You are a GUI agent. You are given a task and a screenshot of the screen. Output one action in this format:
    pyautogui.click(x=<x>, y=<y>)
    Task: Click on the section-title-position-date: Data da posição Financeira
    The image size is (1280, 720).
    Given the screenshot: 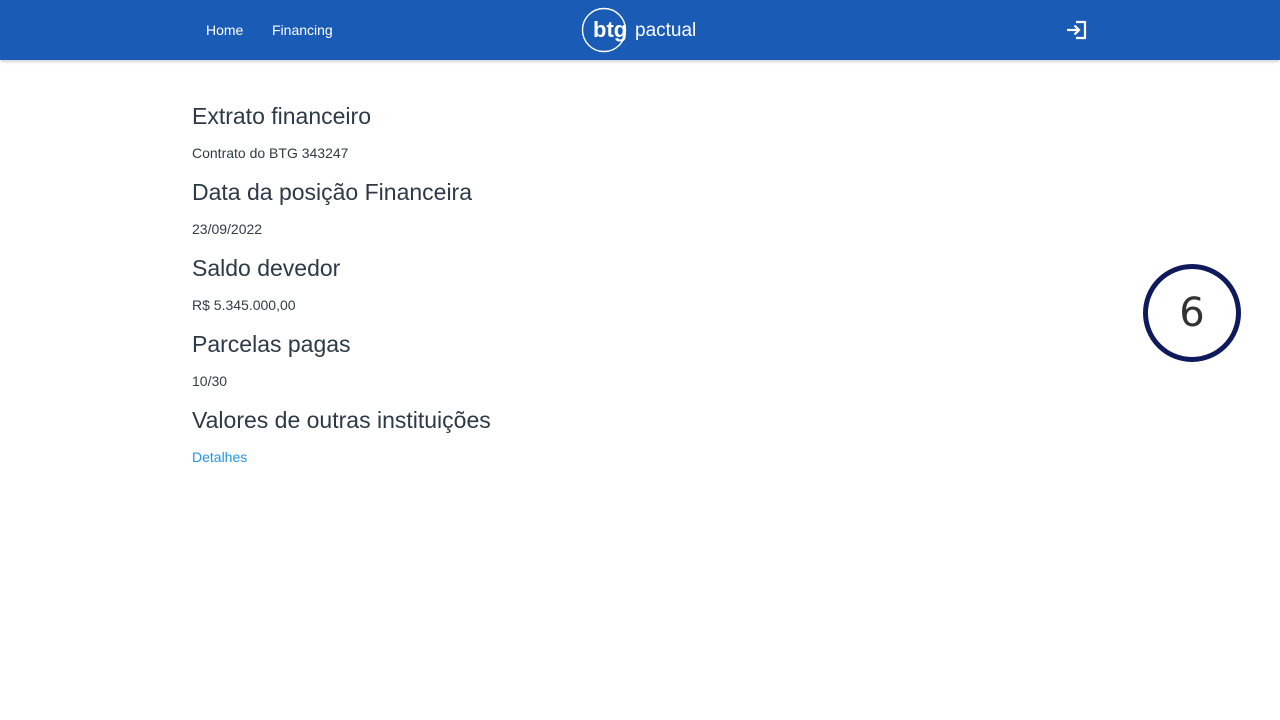 What is the action you would take?
    pyautogui.click(x=332, y=192)
    